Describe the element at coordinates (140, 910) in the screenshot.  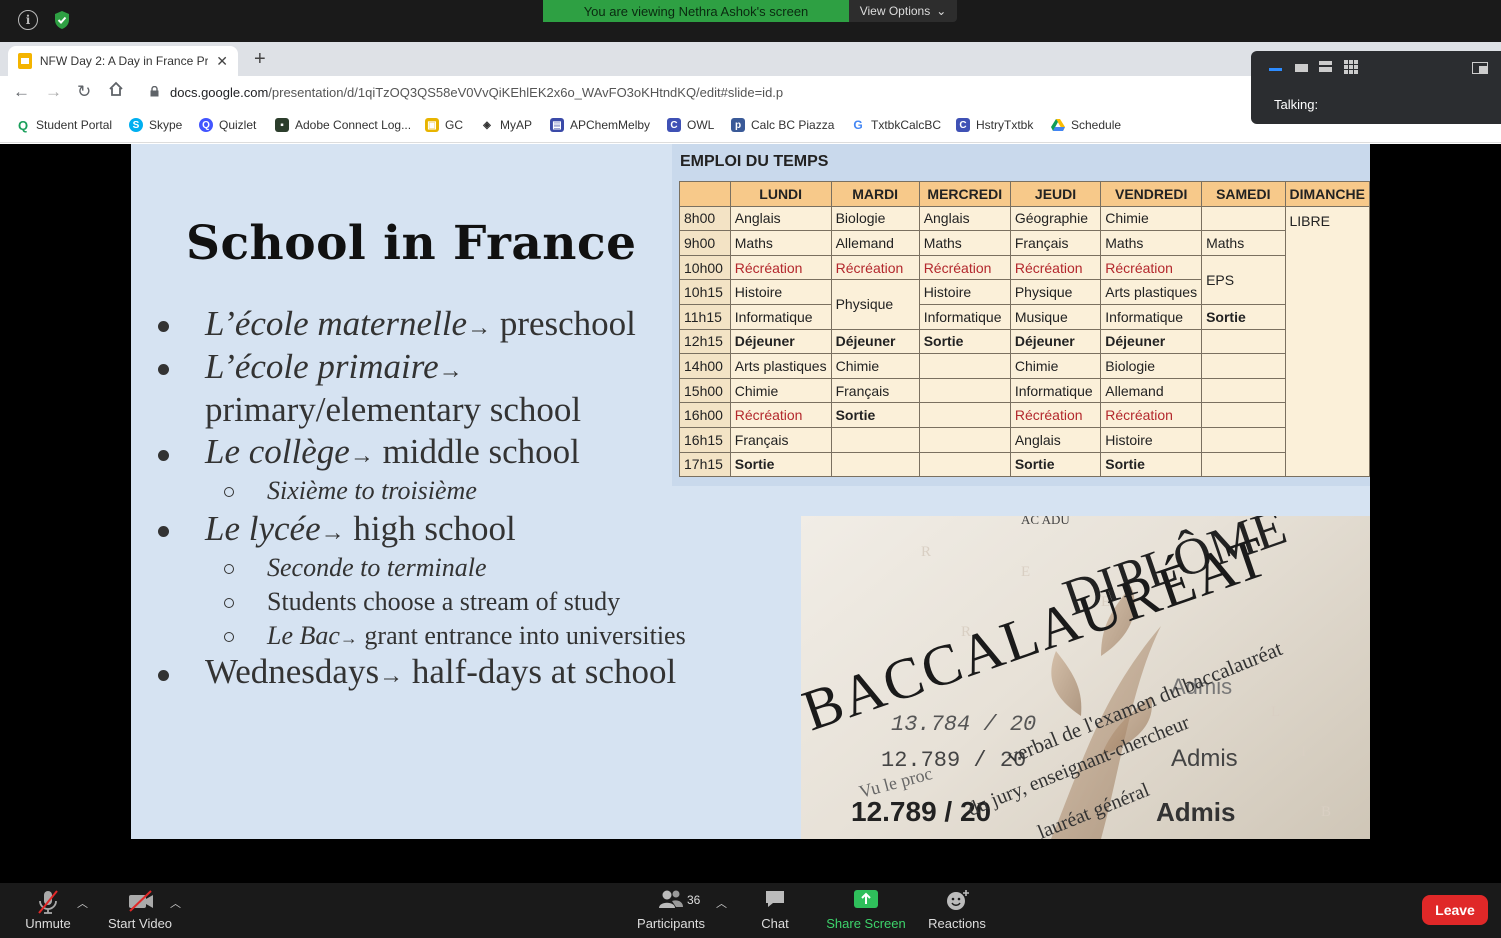
I see `start-video-button: Start Video` at that location.